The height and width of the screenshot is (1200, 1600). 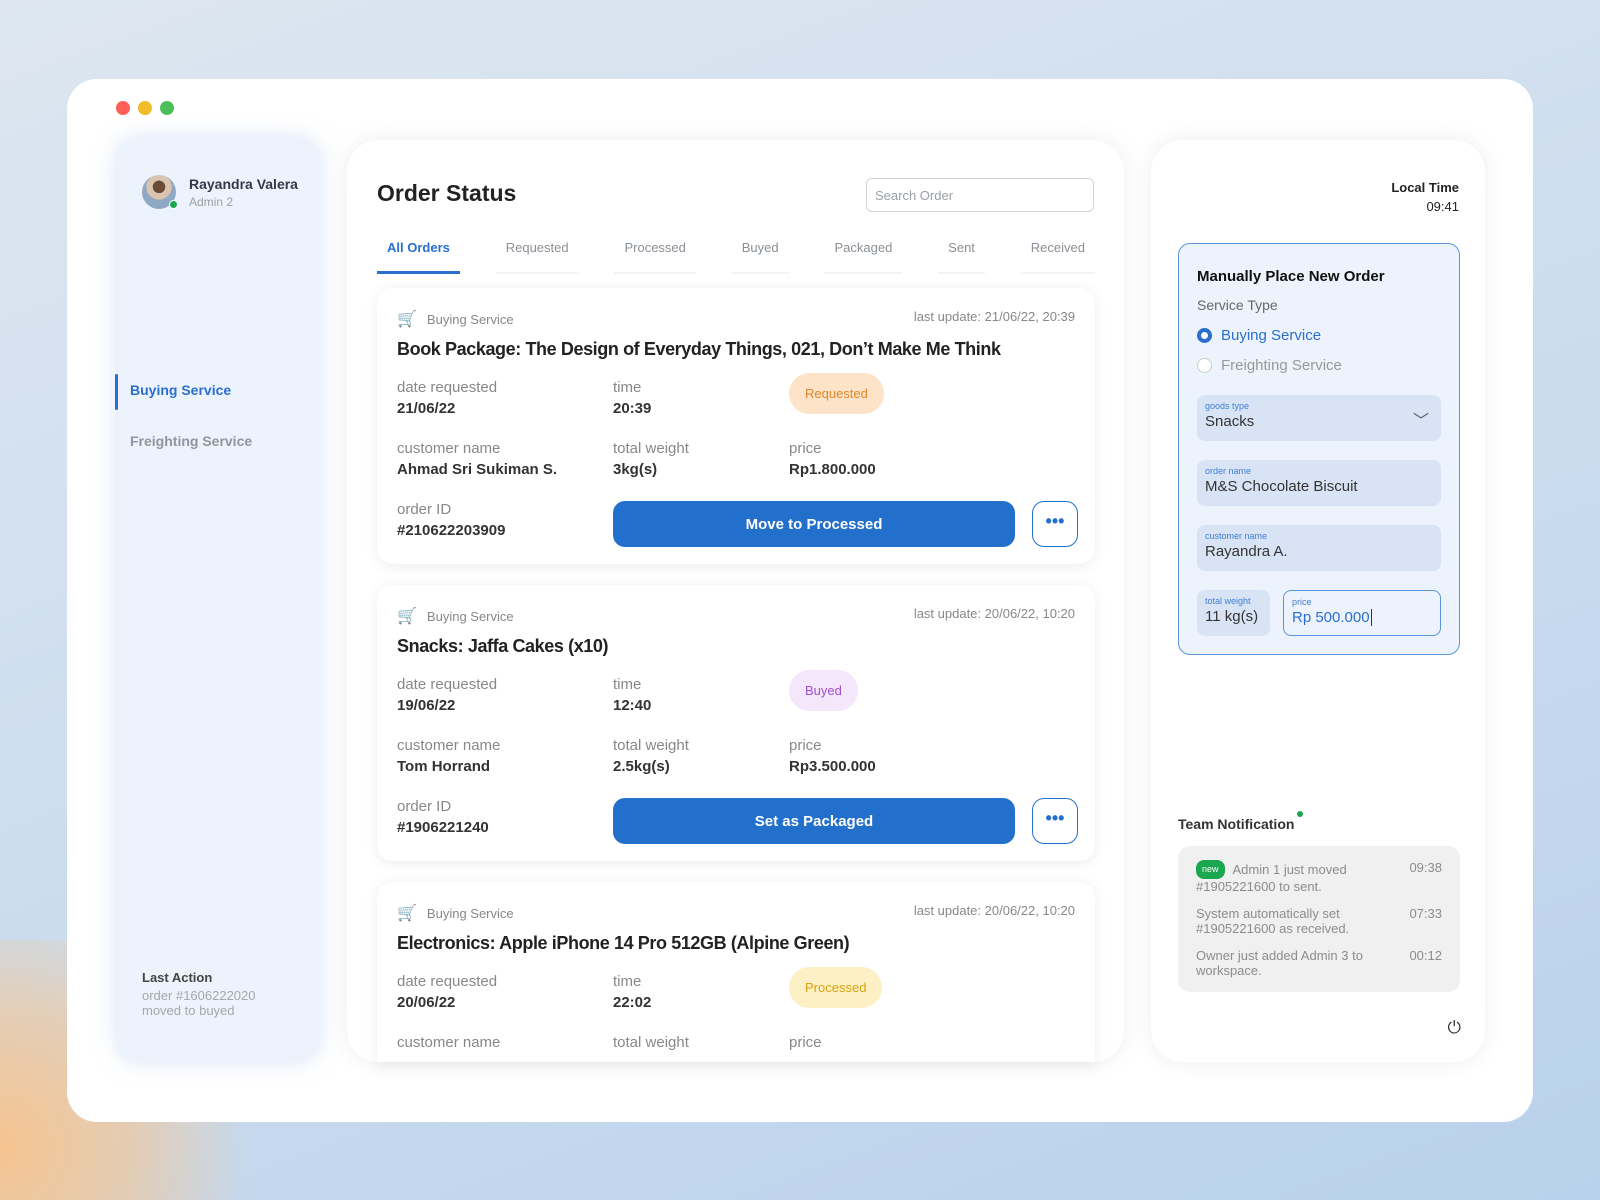 I want to click on customer-value: Tom Horrand, so click(x=444, y=766).